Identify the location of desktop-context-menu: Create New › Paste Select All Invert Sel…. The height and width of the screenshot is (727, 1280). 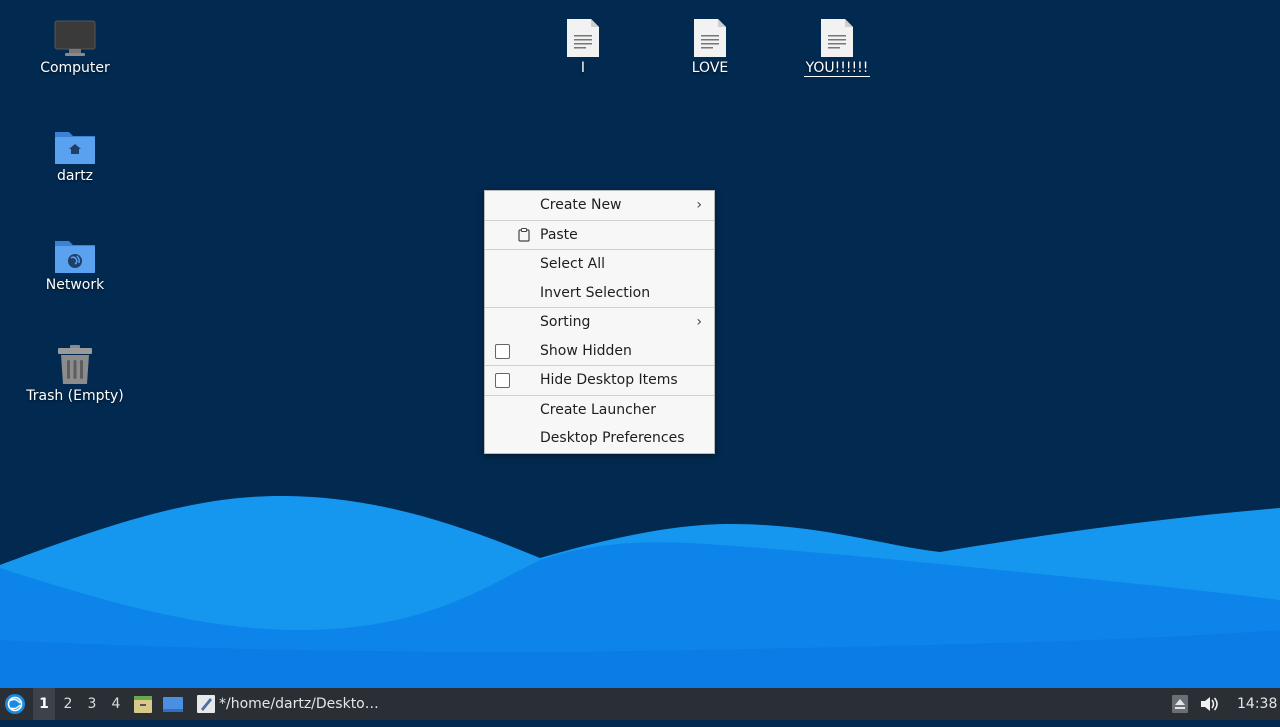
(599, 322).